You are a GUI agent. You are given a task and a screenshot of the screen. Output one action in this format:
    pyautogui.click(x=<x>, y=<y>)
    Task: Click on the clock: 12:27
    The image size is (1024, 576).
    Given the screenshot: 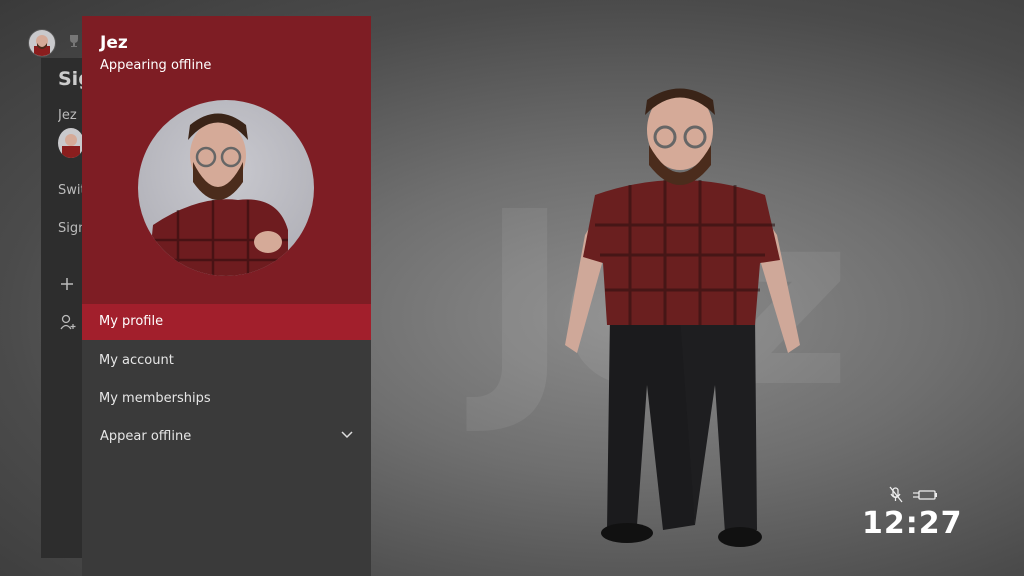 What is the action you would take?
    pyautogui.click(x=912, y=523)
    